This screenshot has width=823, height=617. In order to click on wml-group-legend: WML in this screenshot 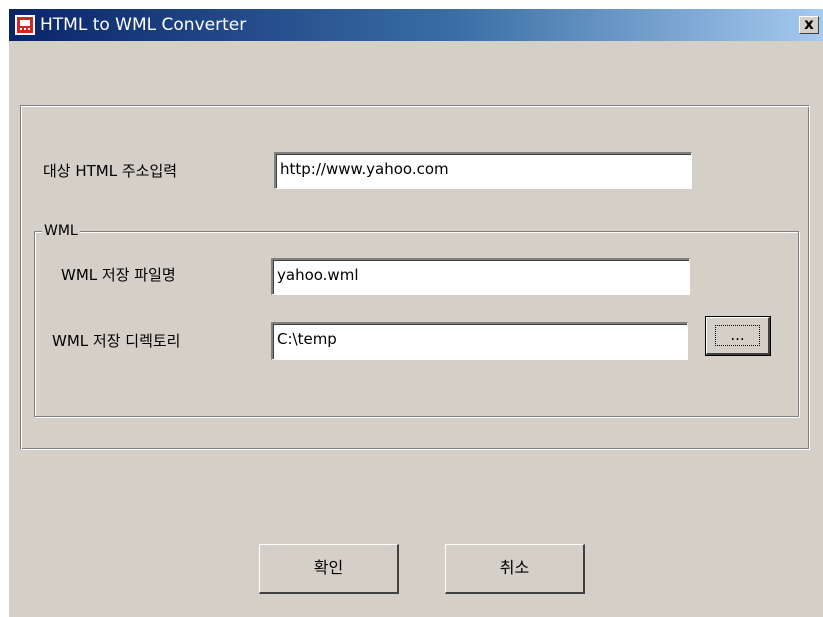, I will do `click(61, 231)`.